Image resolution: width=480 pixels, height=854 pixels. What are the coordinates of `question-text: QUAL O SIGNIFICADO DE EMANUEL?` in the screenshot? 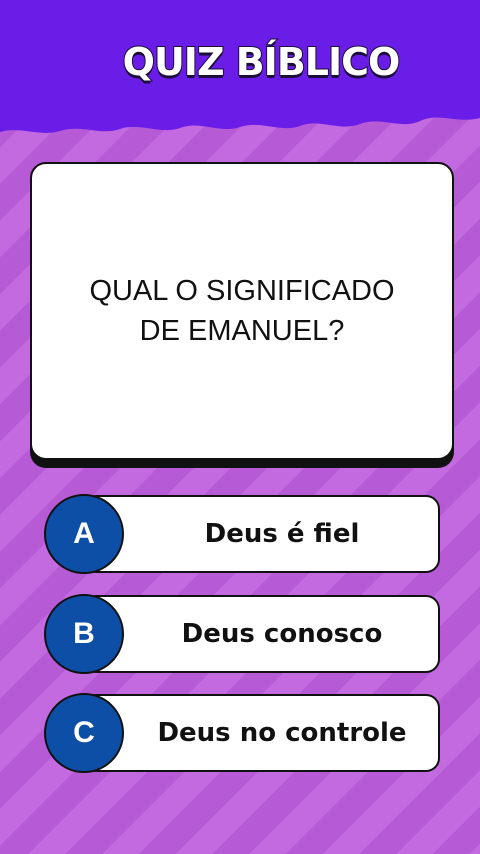 It's located at (242, 311).